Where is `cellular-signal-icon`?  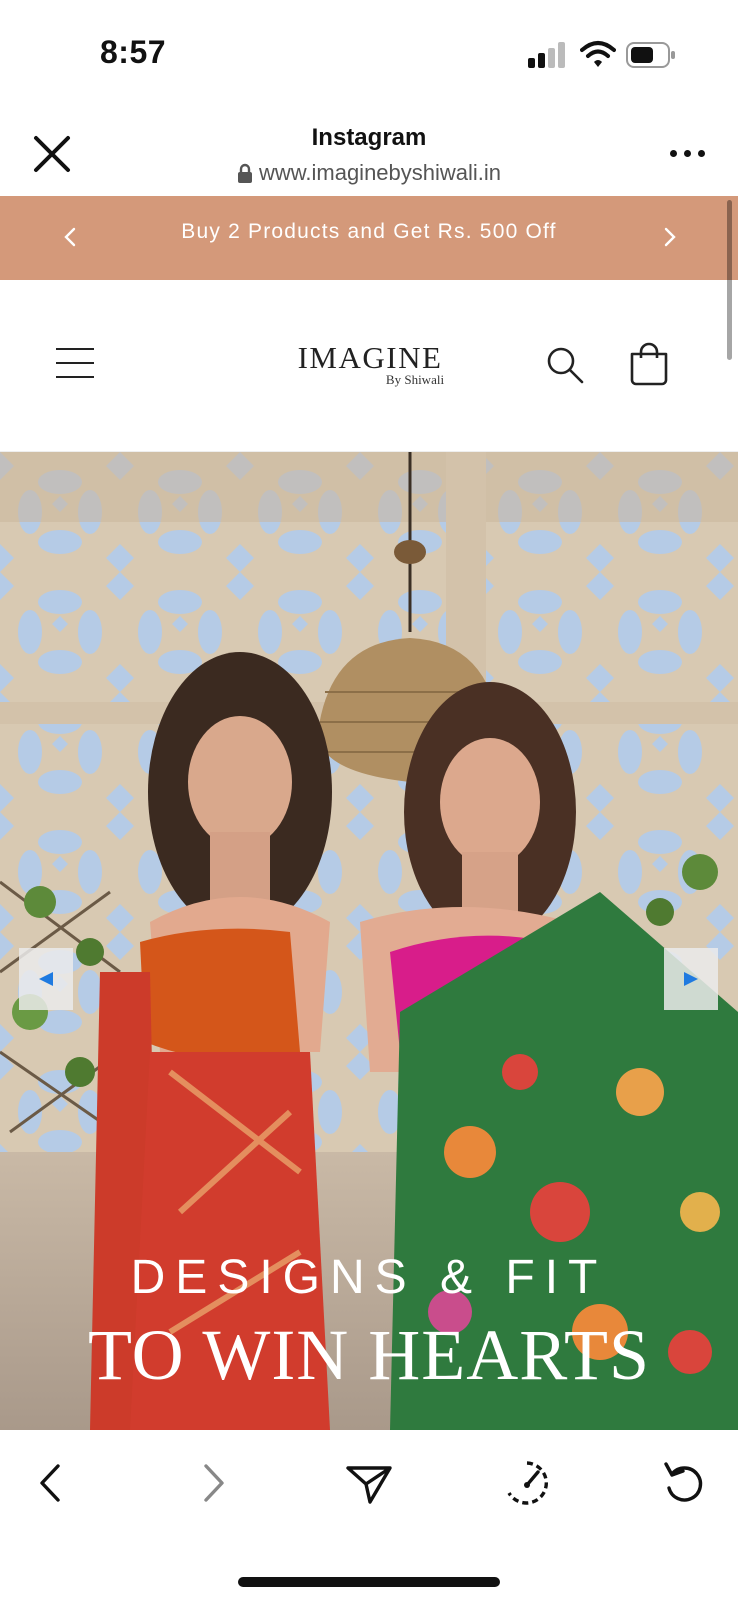
cellular-signal-icon is located at coordinates (546, 55).